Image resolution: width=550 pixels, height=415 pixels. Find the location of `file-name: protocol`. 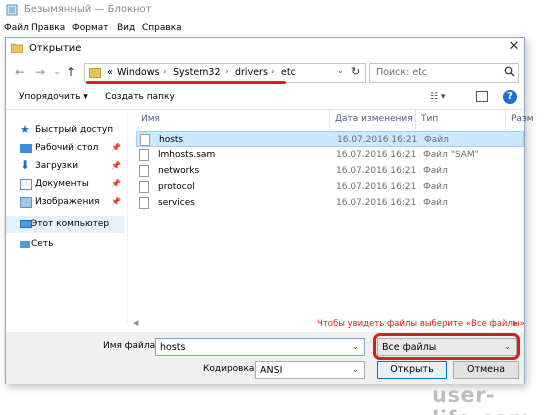

file-name: protocol is located at coordinates (176, 187).